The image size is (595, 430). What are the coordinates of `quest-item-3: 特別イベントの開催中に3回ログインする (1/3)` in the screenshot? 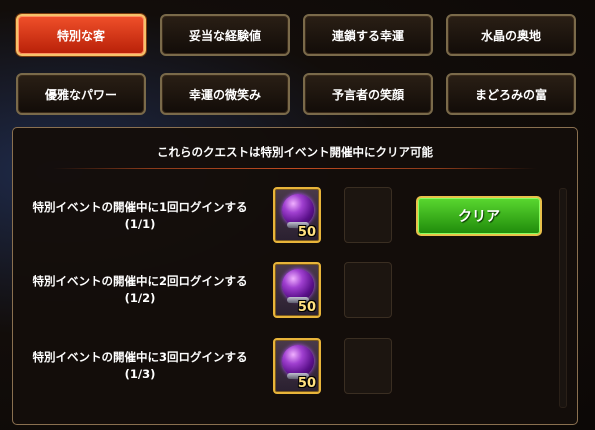 It's located at (140, 366).